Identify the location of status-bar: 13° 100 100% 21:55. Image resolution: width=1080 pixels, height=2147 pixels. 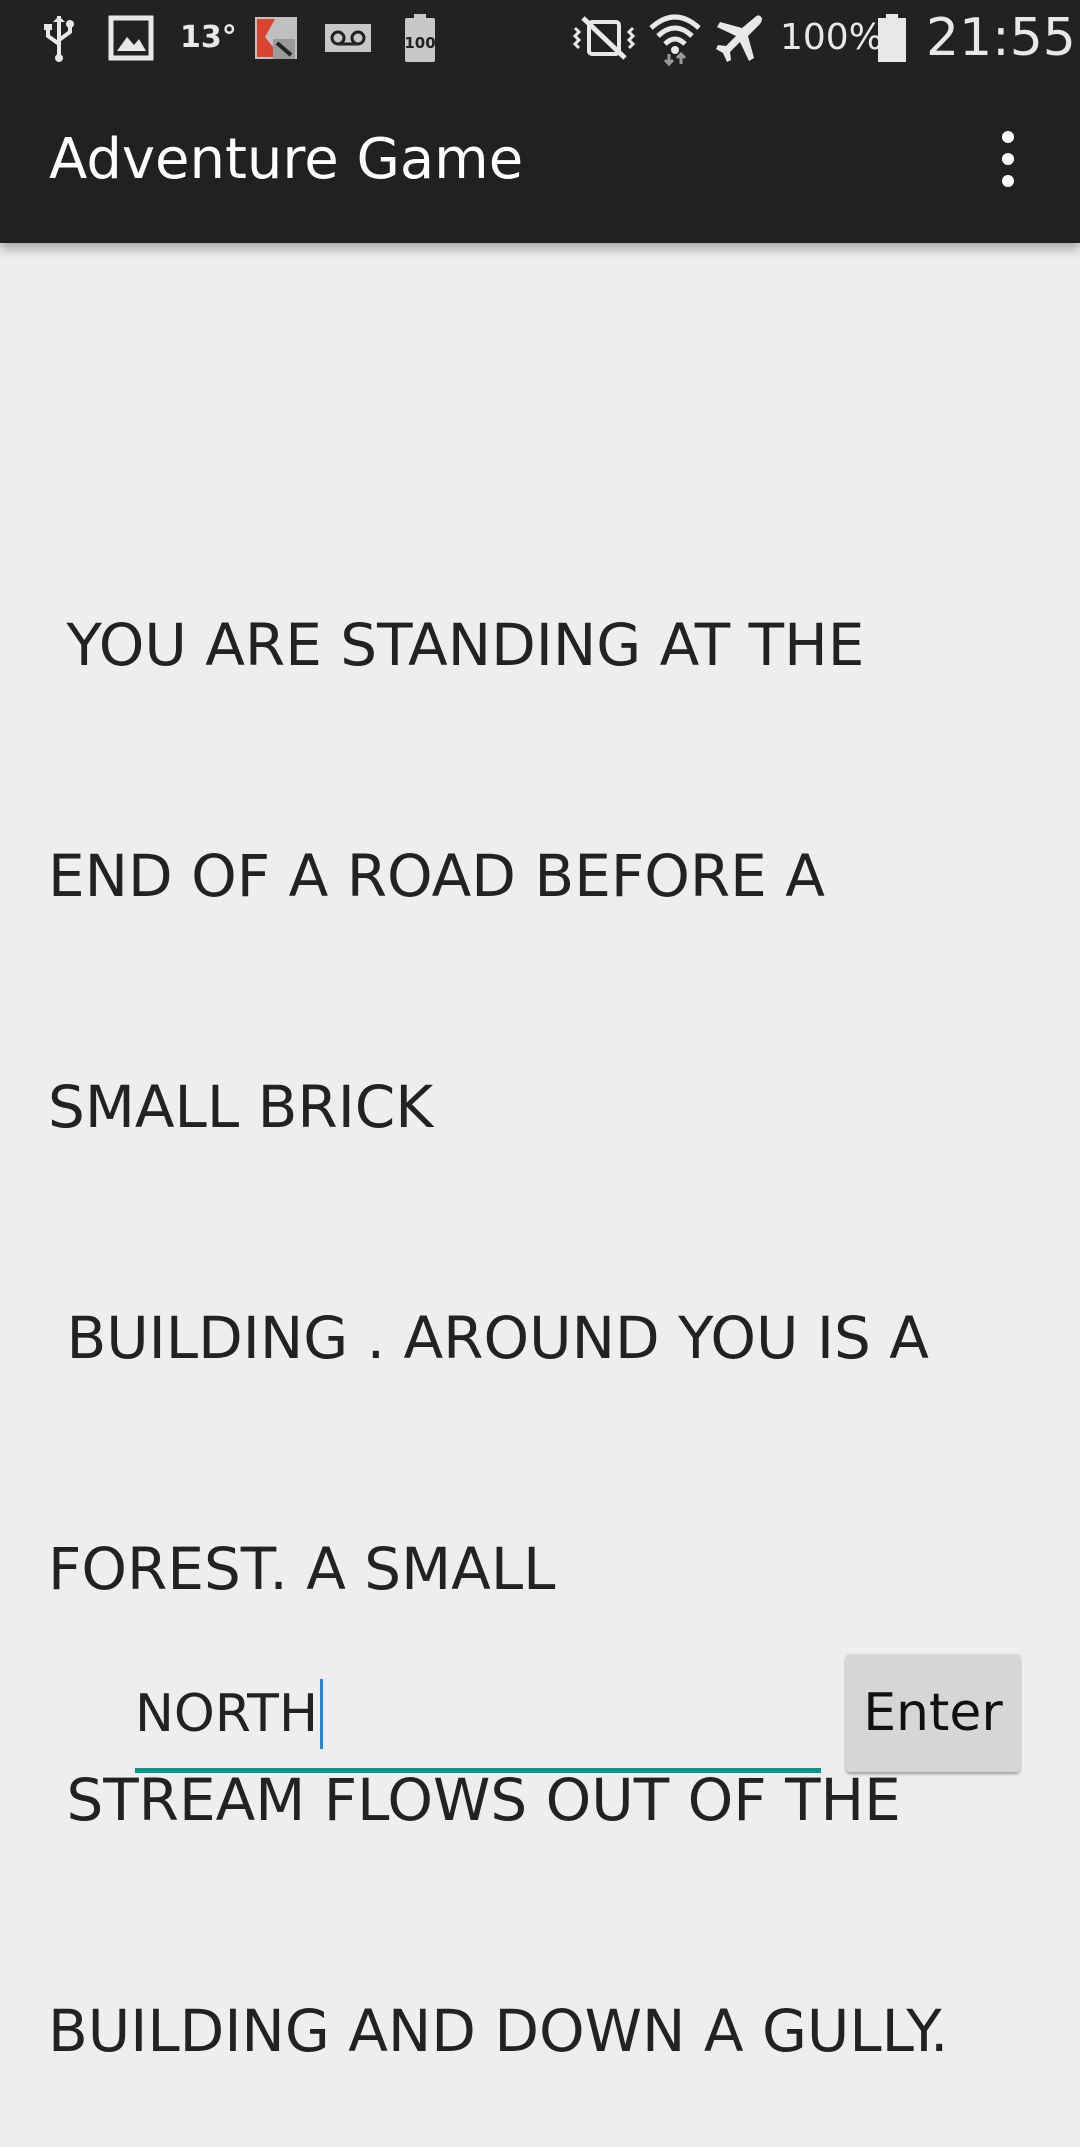
(540, 37).